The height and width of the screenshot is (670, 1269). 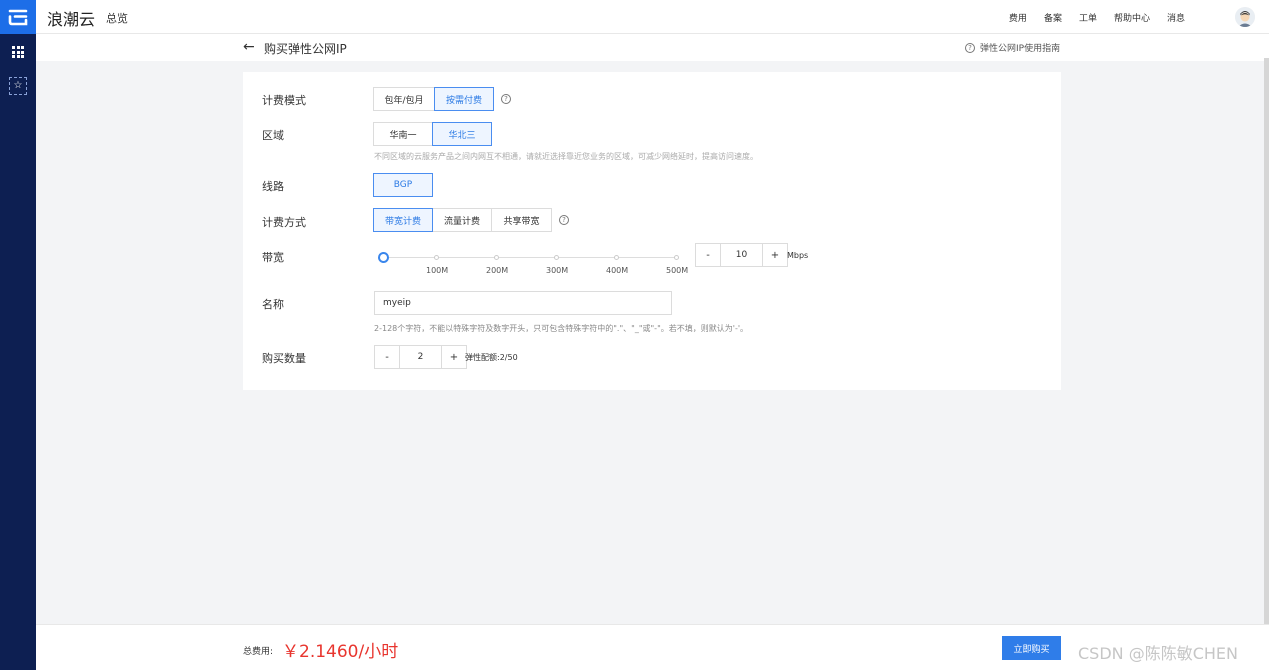 I want to click on total-price: ￥2.1460/小时, so click(x=340, y=652).